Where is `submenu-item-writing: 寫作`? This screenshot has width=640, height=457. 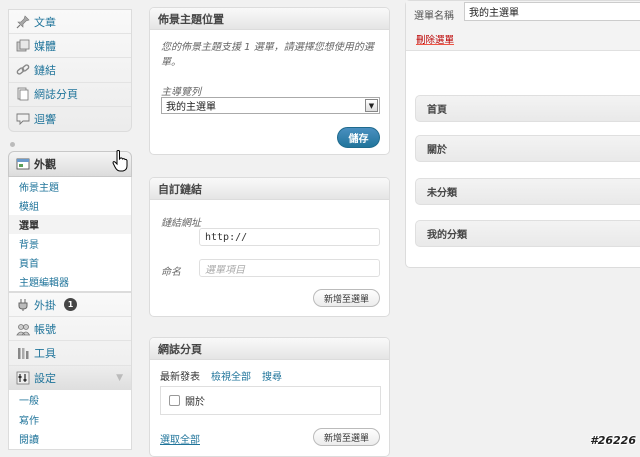
submenu-item-writing: 寫作 is located at coordinates (70, 420).